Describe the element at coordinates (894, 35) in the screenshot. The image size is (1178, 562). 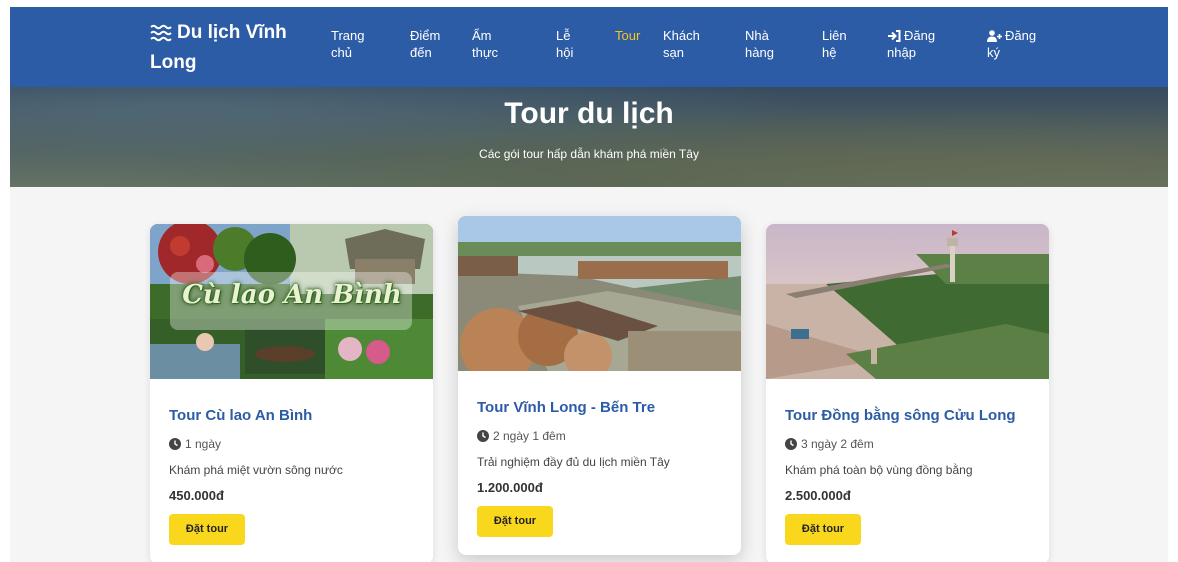
I see `sign-in-icon` at that location.